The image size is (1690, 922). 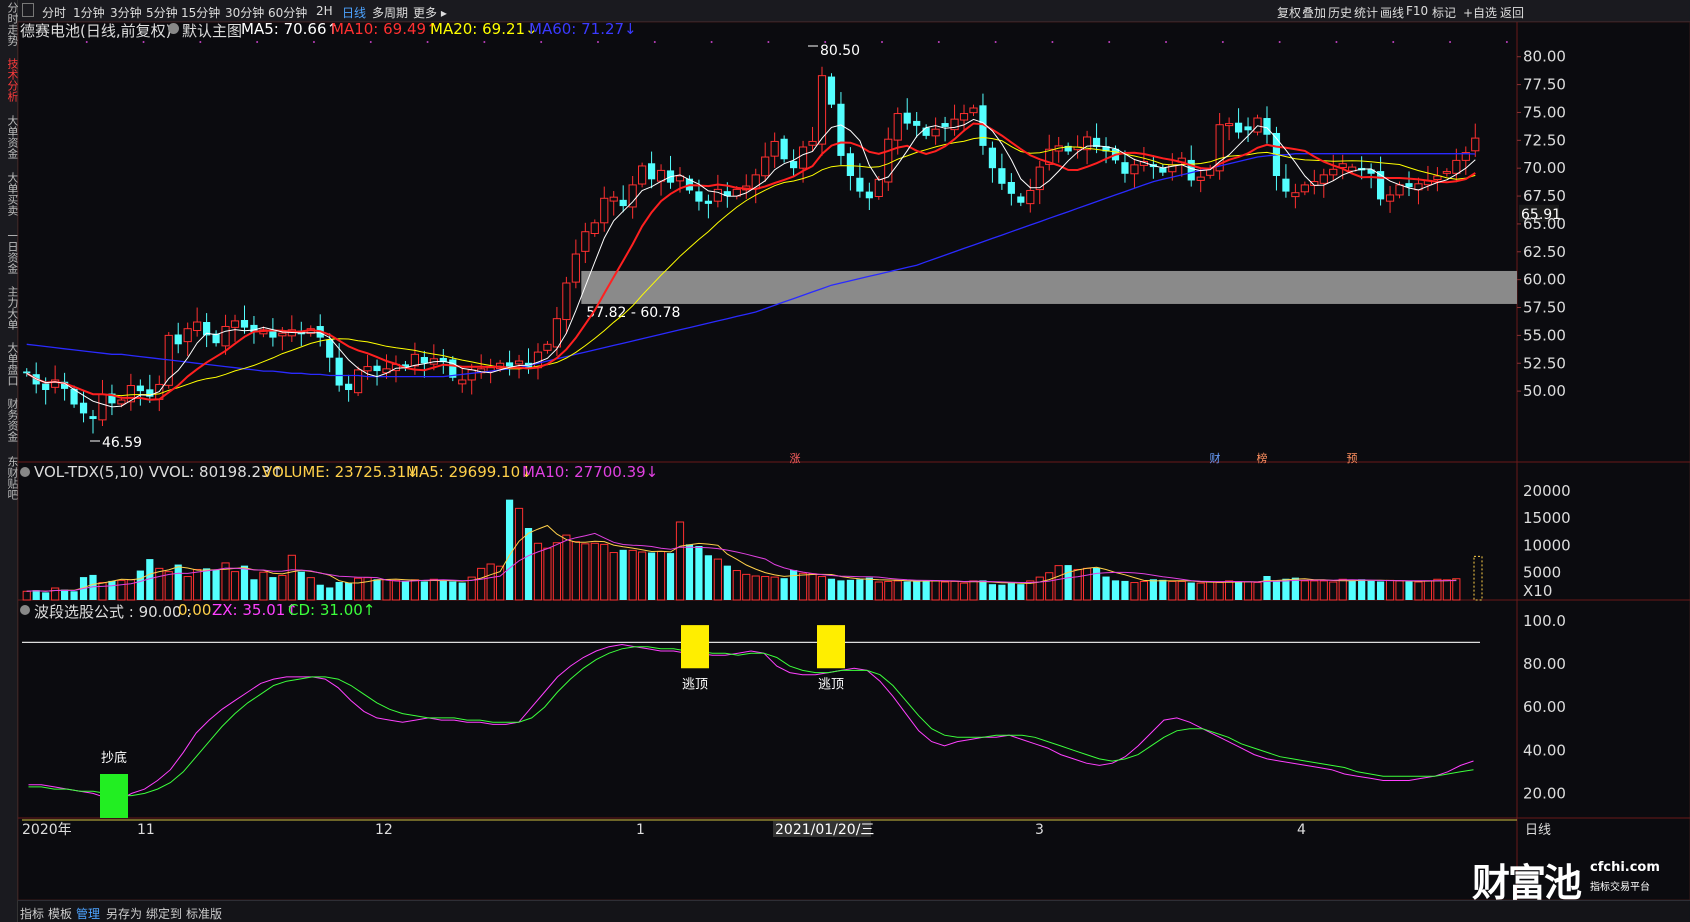 What do you see at coordinates (124, 913) in the screenshot?
I see `bottom-tab-3: 另存为` at bounding box center [124, 913].